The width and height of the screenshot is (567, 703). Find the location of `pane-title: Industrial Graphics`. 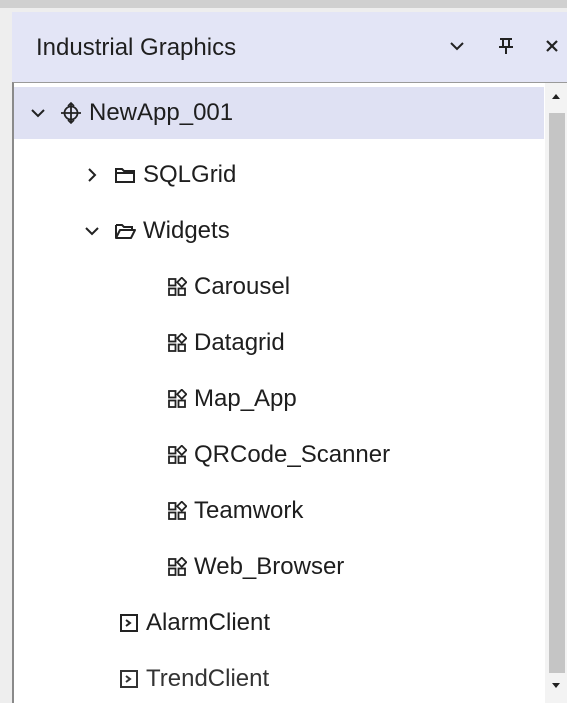

pane-title: Industrial Graphics is located at coordinates (136, 47).